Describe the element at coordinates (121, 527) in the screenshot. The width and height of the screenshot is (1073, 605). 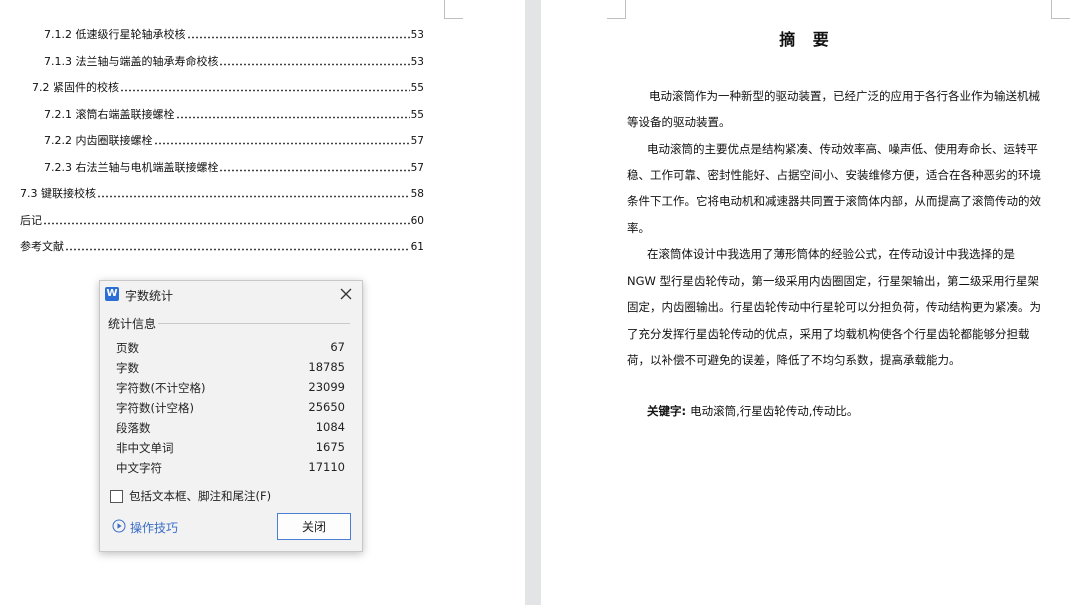
I see `play-circle-icon` at that location.